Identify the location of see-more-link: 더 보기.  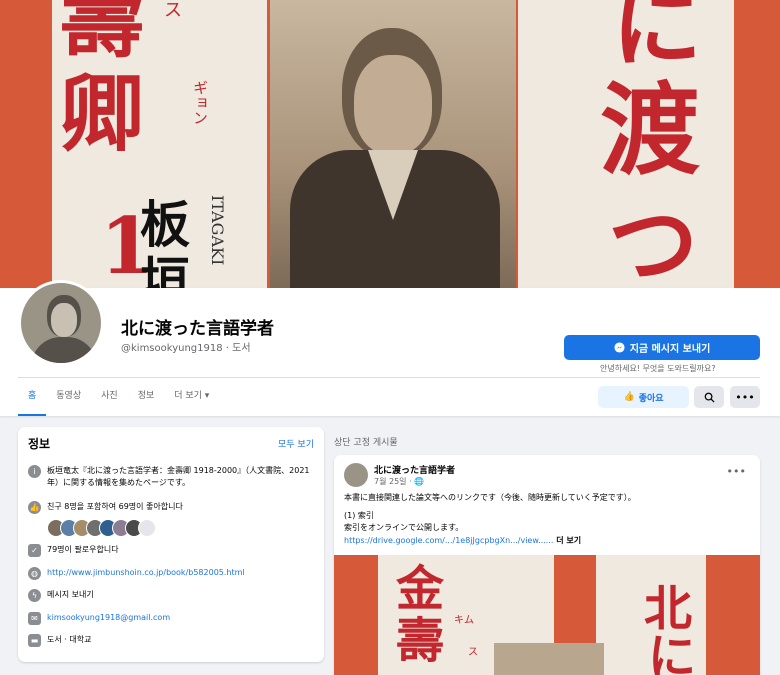
(567, 540).